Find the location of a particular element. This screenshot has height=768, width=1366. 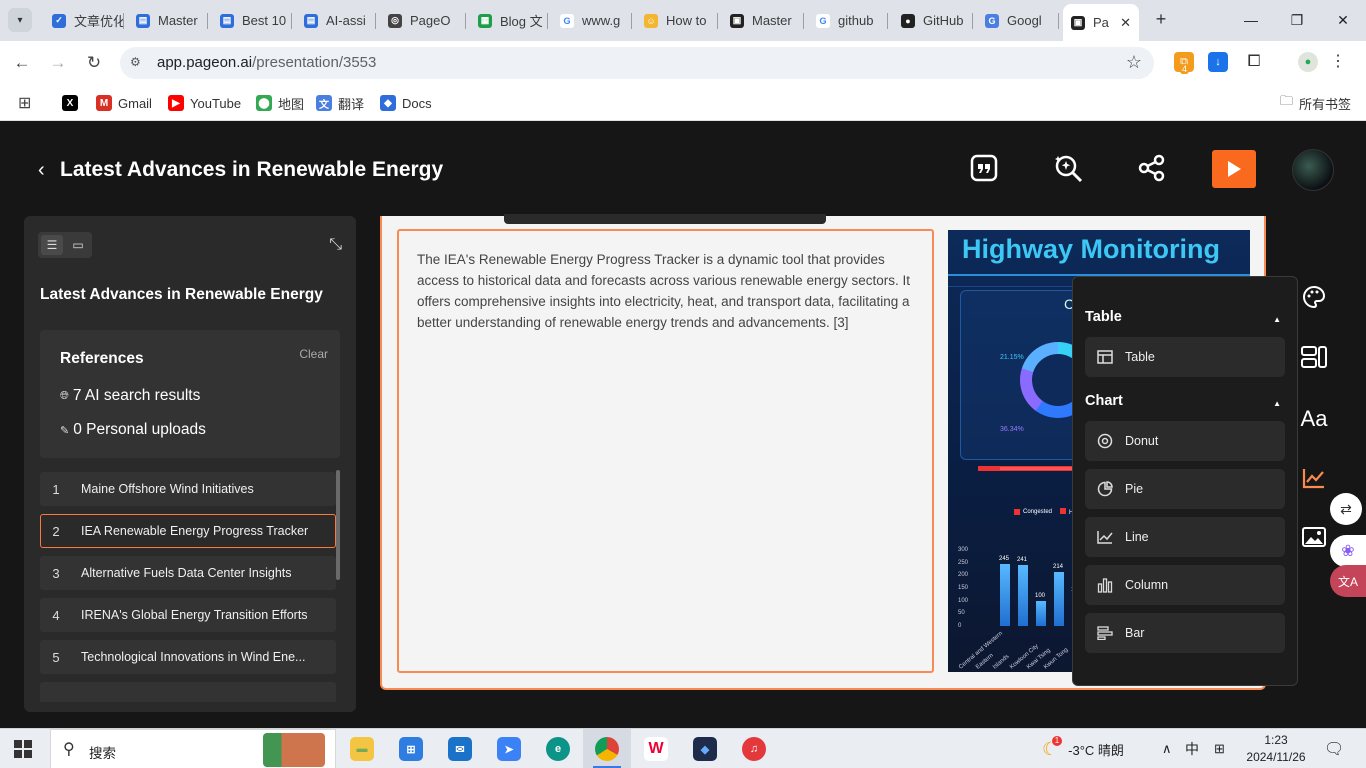

browser-tab: ▤ Master is located at coordinates (168, 20).